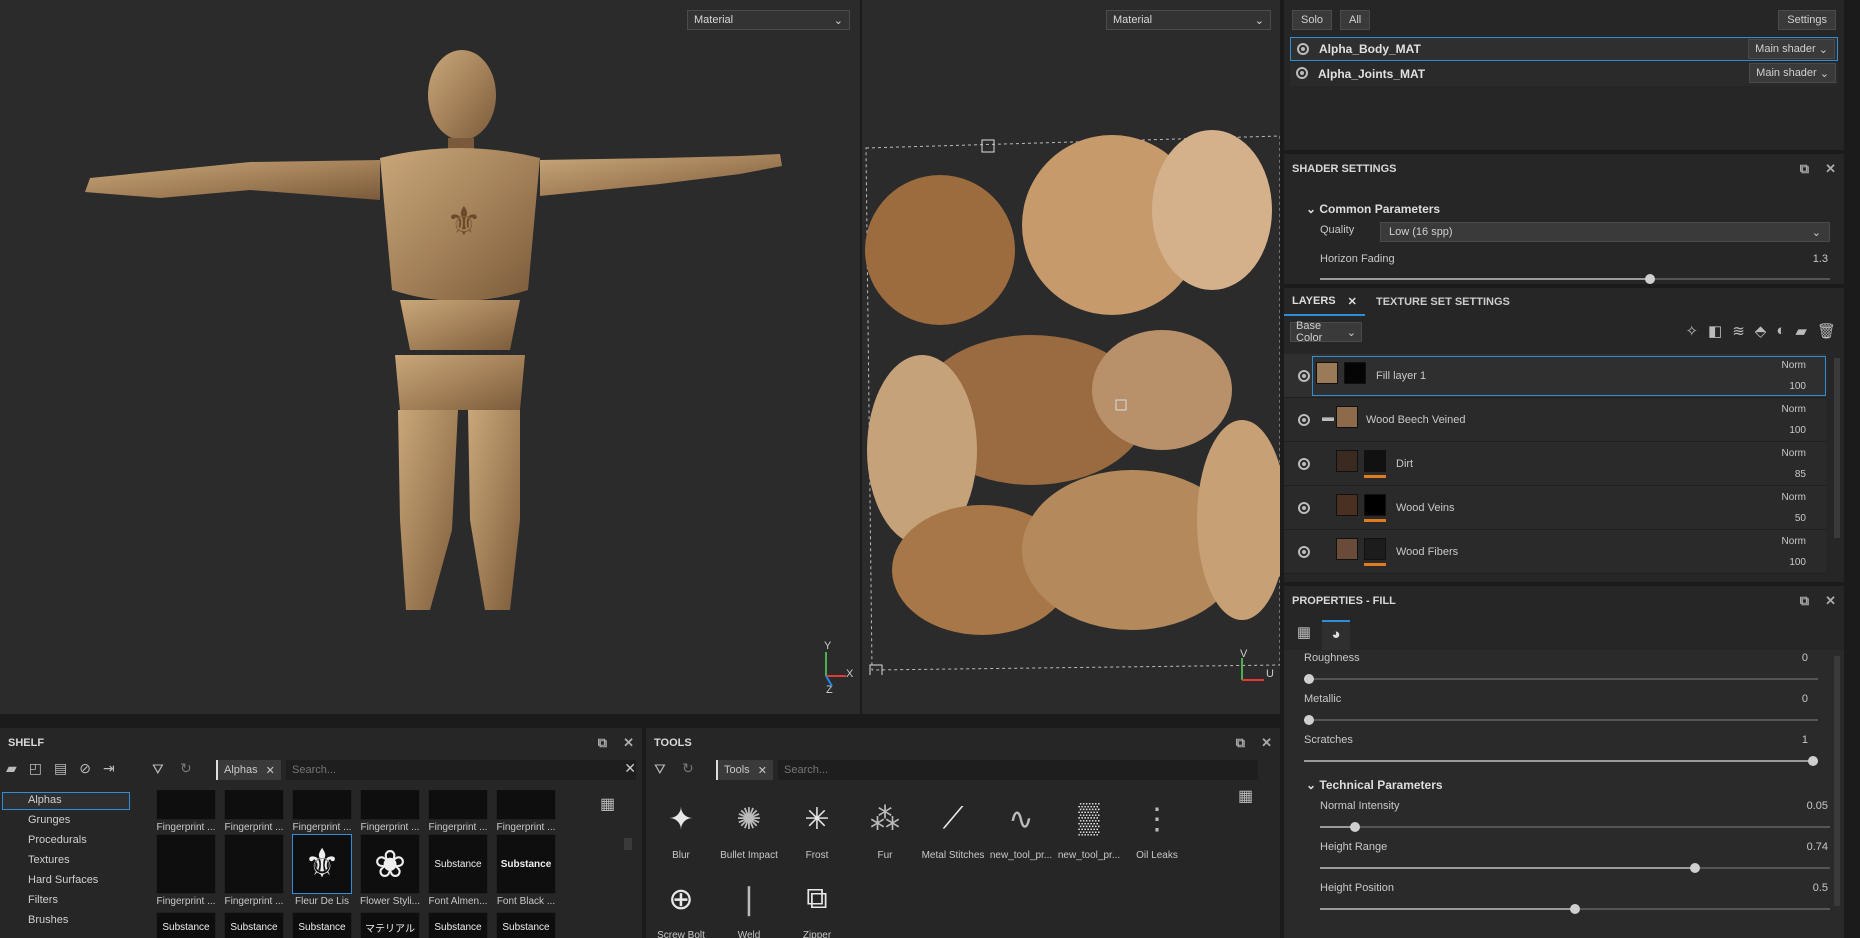 Image resolution: width=1860 pixels, height=938 pixels. I want to click on properties-scrollbar, so click(1837, 781).